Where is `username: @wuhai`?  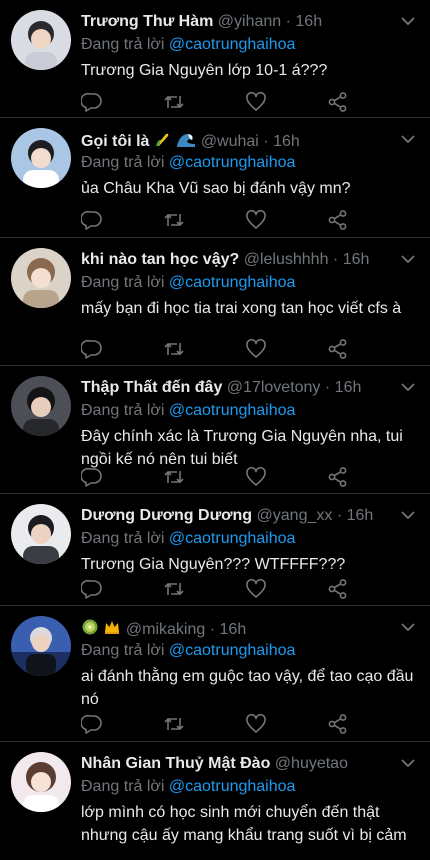 username: @wuhai is located at coordinates (230, 141).